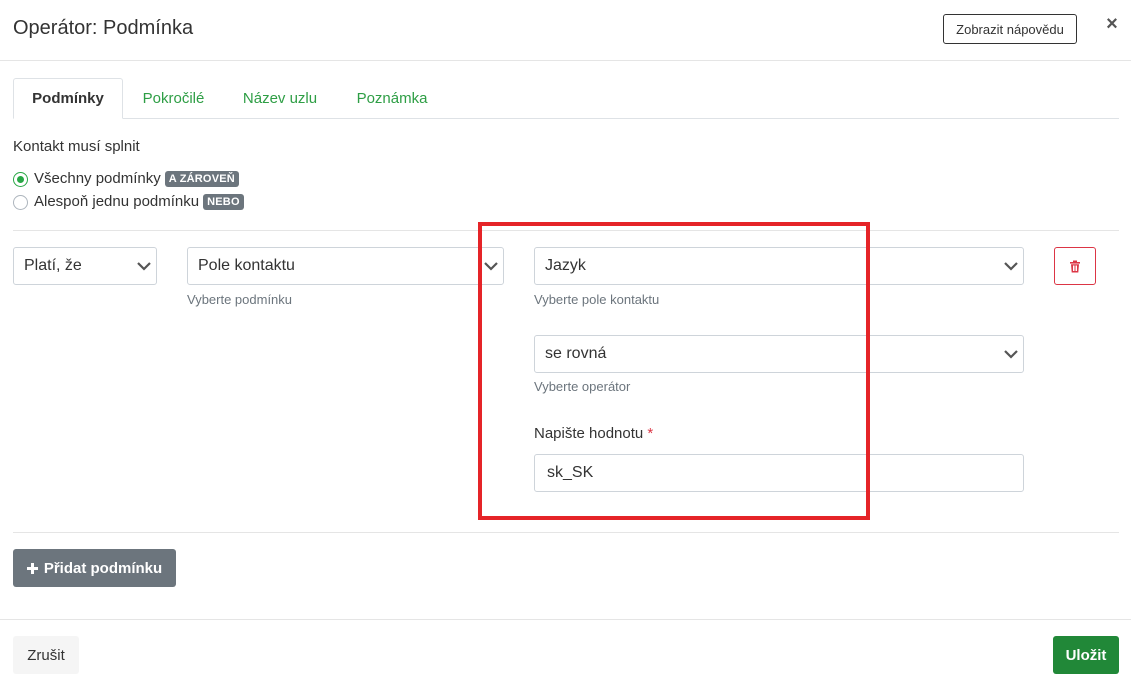  I want to click on or-badge: NEBO, so click(223, 202).